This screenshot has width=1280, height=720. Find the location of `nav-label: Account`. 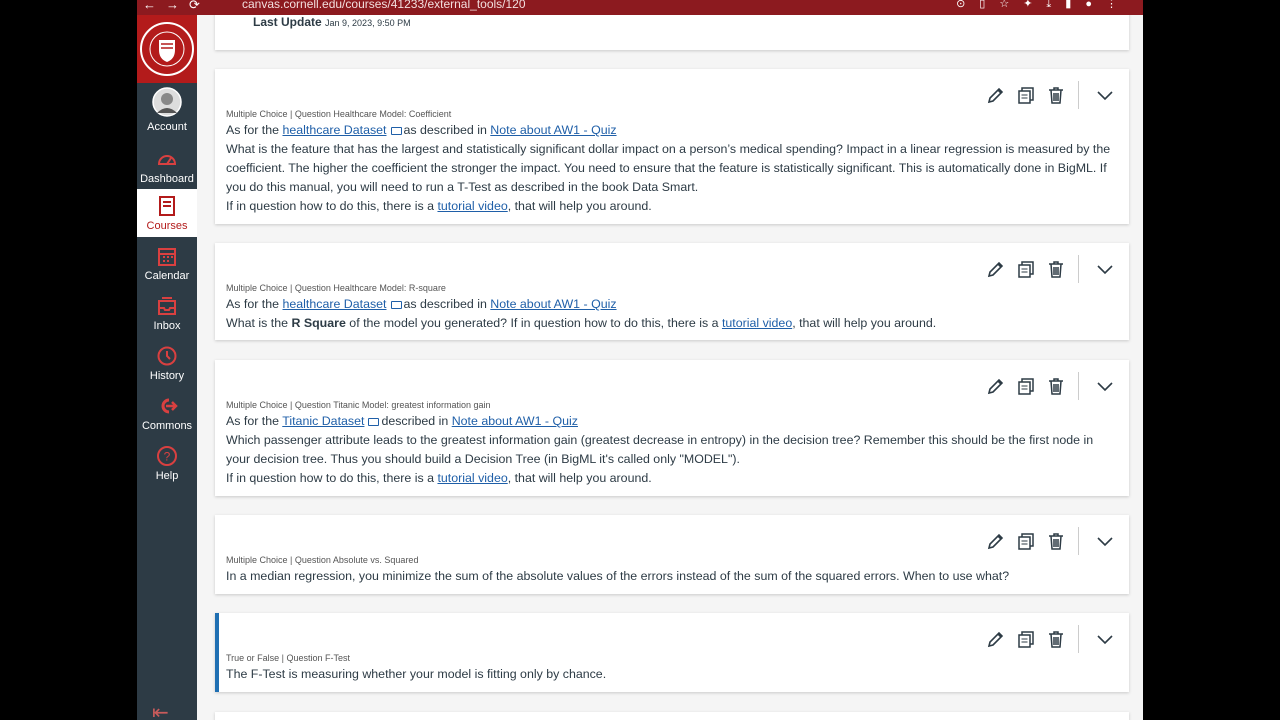

nav-label: Account is located at coordinates (167, 127).